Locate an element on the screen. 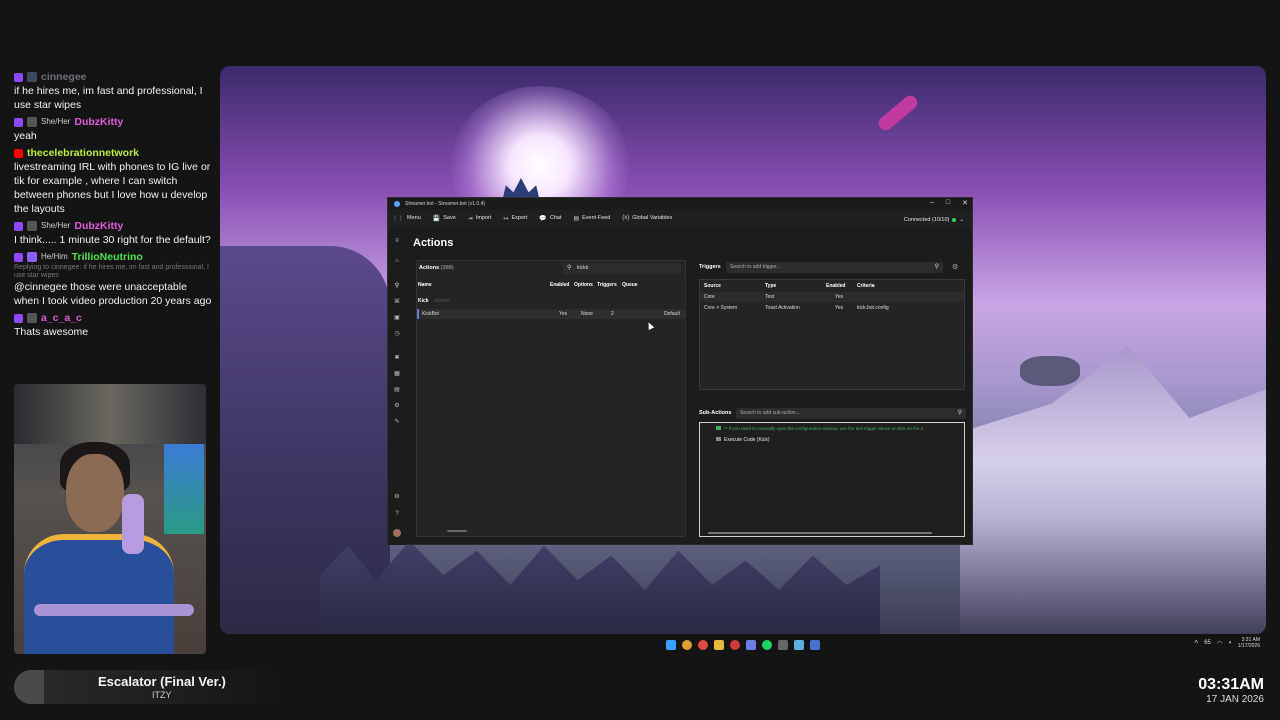 This screenshot has height=720, width=1280. row-queue: Default is located at coordinates (672, 314).